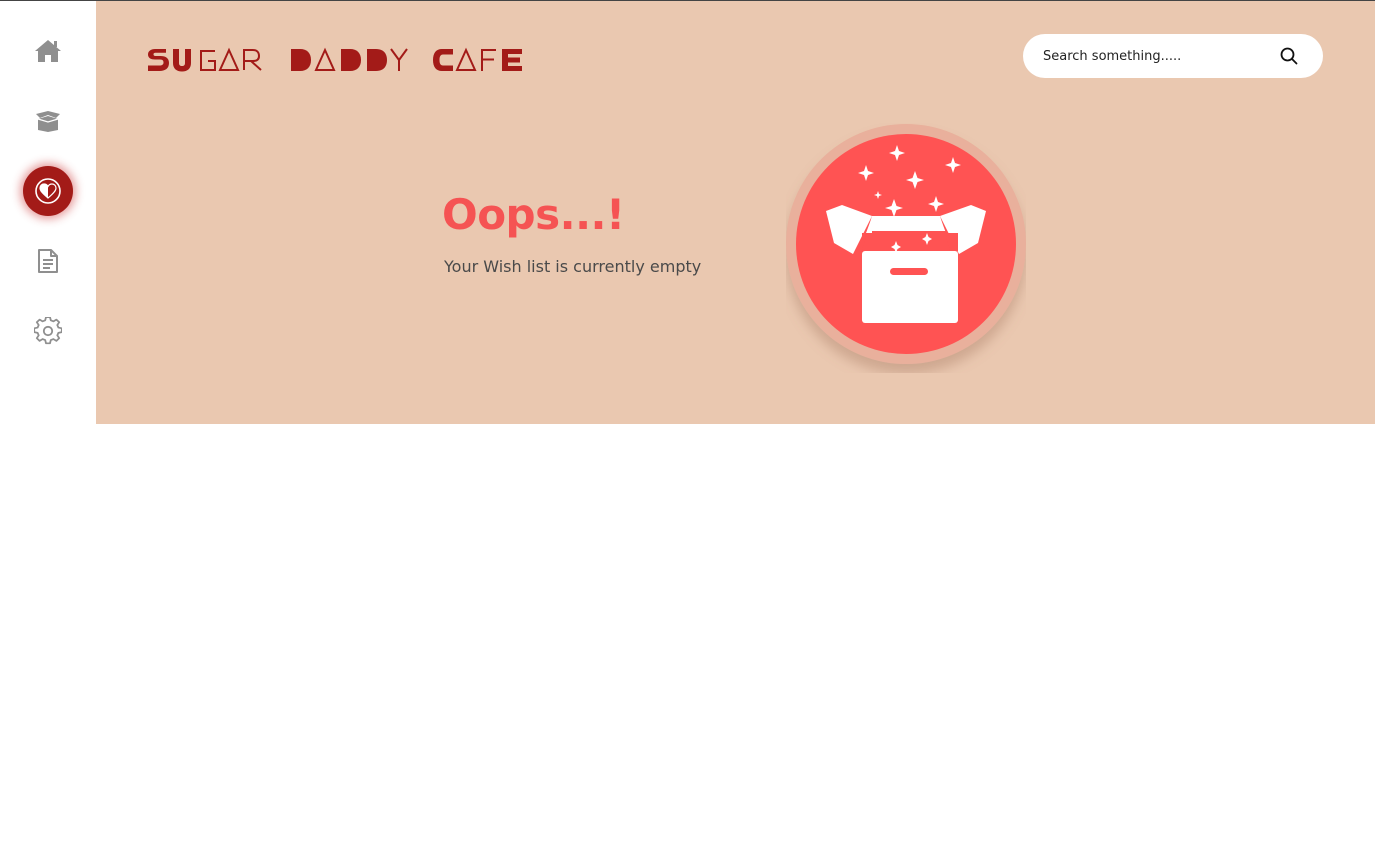 The height and width of the screenshot is (868, 1375). I want to click on gear-icon, so click(48, 331).